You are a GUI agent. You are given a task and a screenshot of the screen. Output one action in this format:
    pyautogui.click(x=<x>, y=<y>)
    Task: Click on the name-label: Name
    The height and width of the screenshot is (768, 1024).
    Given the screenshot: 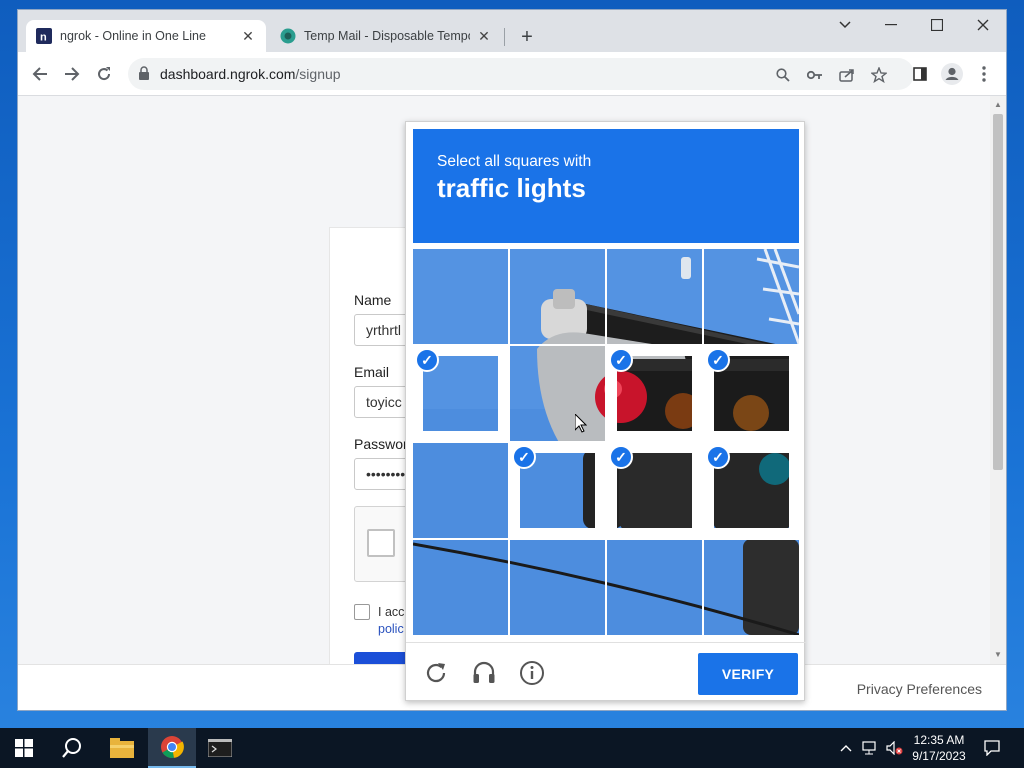 What is the action you would take?
    pyautogui.click(x=373, y=300)
    